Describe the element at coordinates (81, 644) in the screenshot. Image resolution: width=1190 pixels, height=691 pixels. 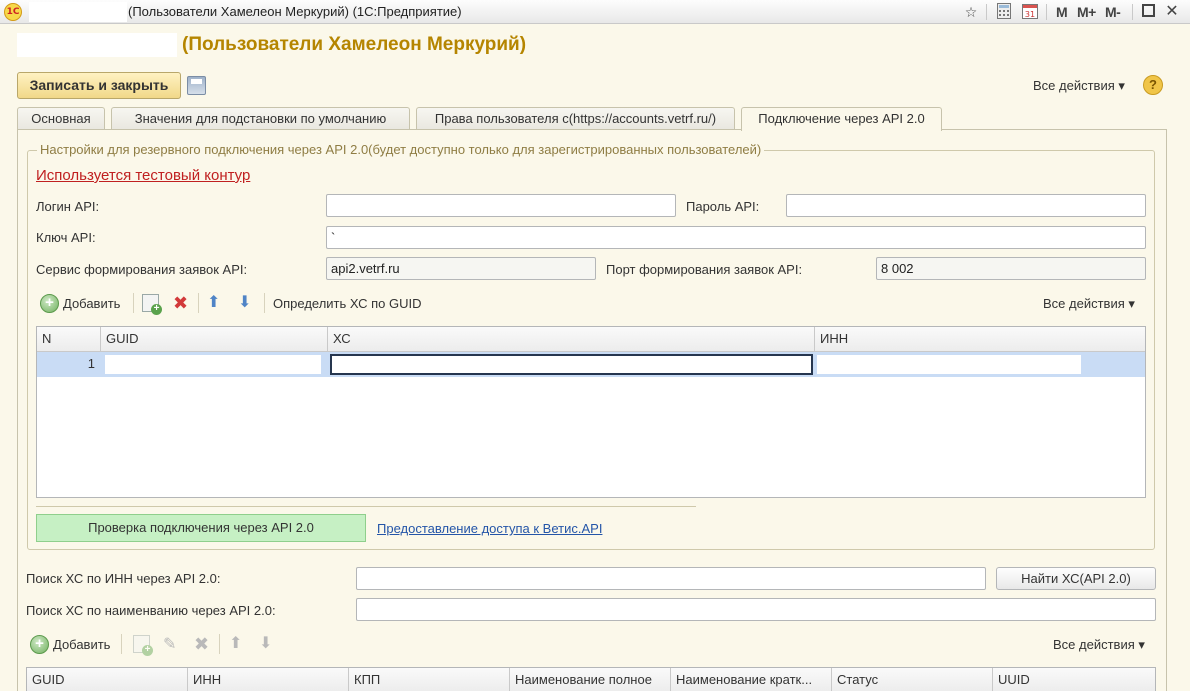
I see `results-add-button: Добавить` at that location.